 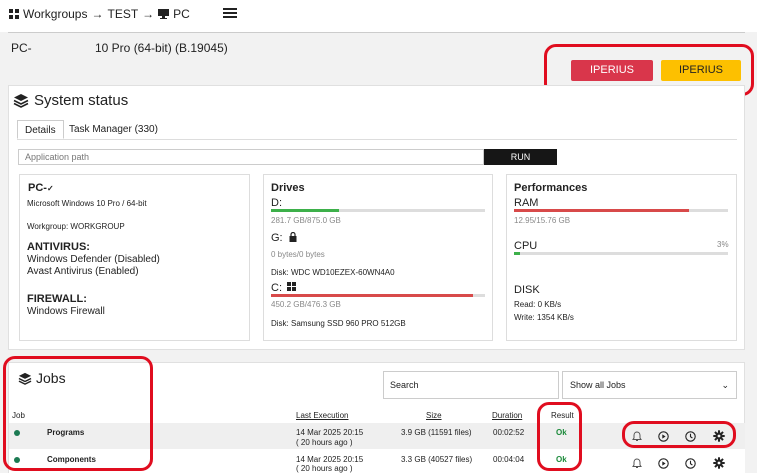 What do you see at coordinates (298, 254) in the screenshot?
I see `drive-g-usage: 0 bytes/0 bytes` at bounding box center [298, 254].